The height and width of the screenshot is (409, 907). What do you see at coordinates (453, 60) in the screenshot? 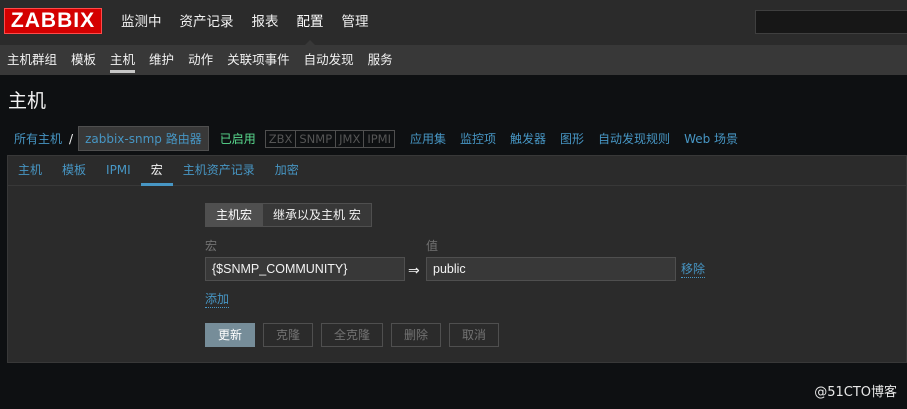
I see `sub-navigation: 主机群组 模板 主机 维护 动作 关联项事件 自动发现 服务` at bounding box center [453, 60].